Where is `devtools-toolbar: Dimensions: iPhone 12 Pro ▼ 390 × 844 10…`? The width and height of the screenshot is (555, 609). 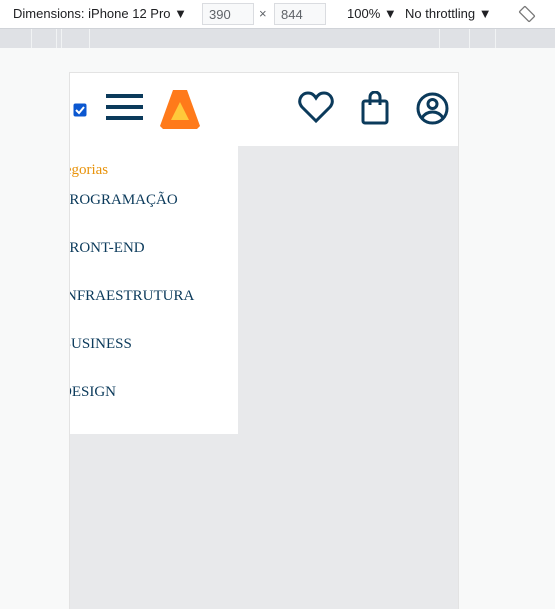 devtools-toolbar: Dimensions: iPhone 12 Pro ▼ 390 × 844 10… is located at coordinates (277, 14).